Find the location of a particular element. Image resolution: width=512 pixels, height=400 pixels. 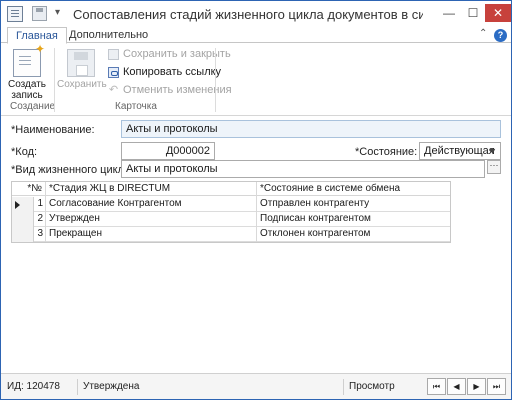

save-close-icon is located at coordinates (113, 54).